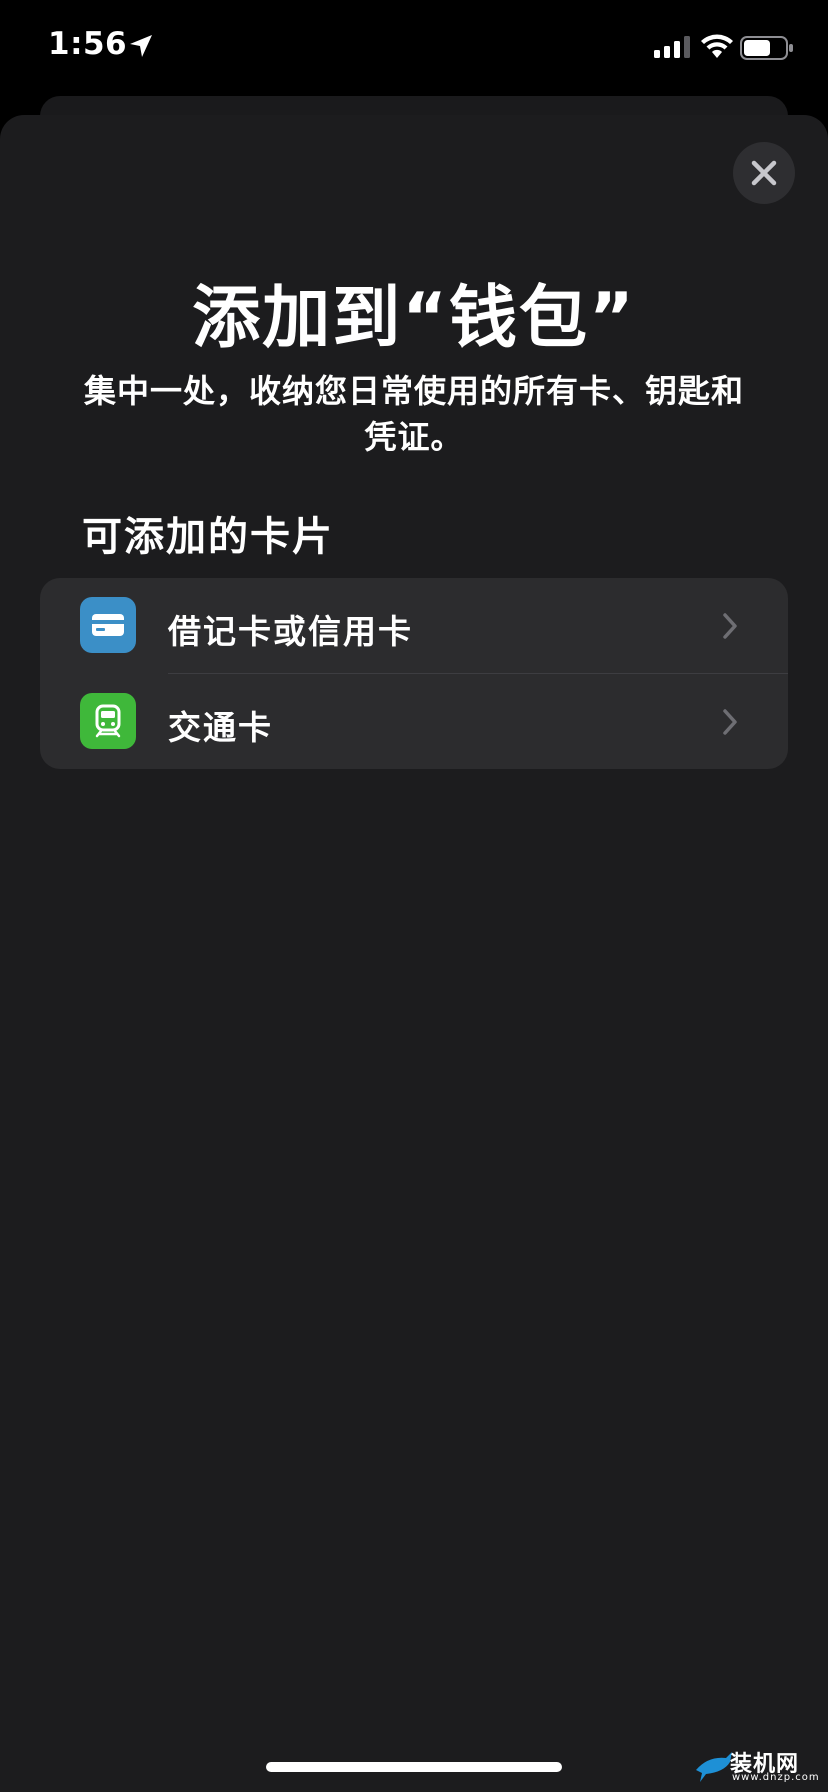 This screenshot has height=1792, width=828. Describe the element at coordinates (776, 1777) in the screenshot. I see `watermark-url: www.dnzp.com` at that location.